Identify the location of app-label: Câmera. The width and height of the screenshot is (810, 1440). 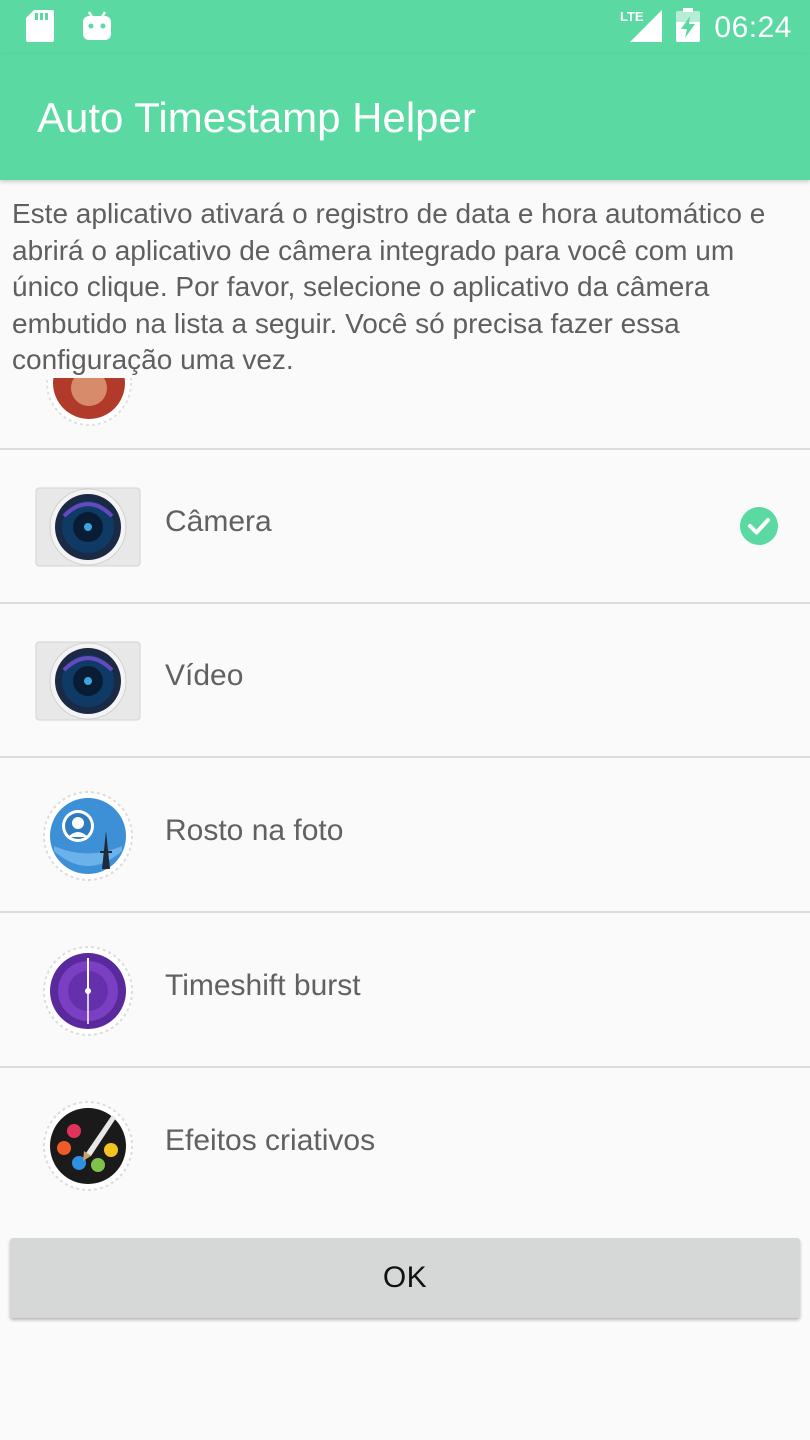
(218, 521).